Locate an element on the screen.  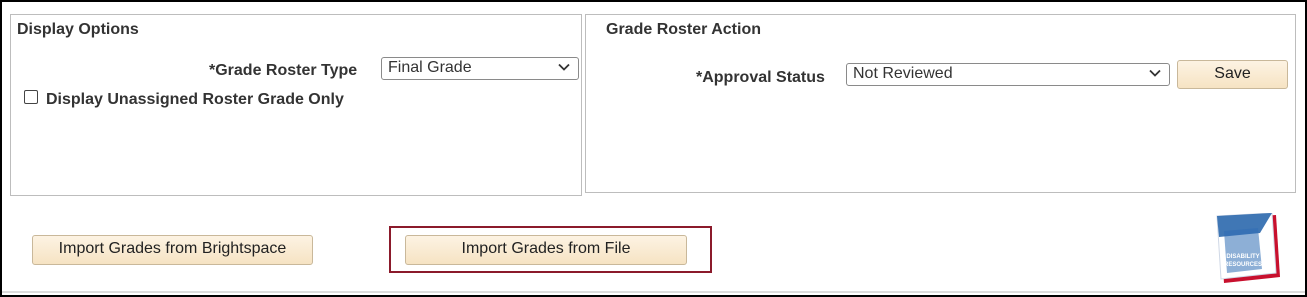
unassigned-roster-checkbox is located at coordinates (31, 97).